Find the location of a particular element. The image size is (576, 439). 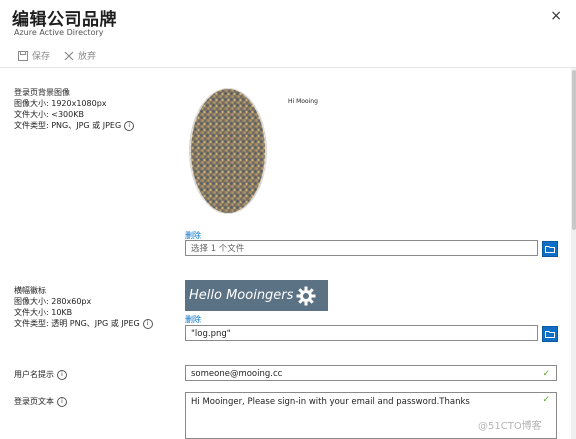

save-label: 保存 is located at coordinates (41, 57).